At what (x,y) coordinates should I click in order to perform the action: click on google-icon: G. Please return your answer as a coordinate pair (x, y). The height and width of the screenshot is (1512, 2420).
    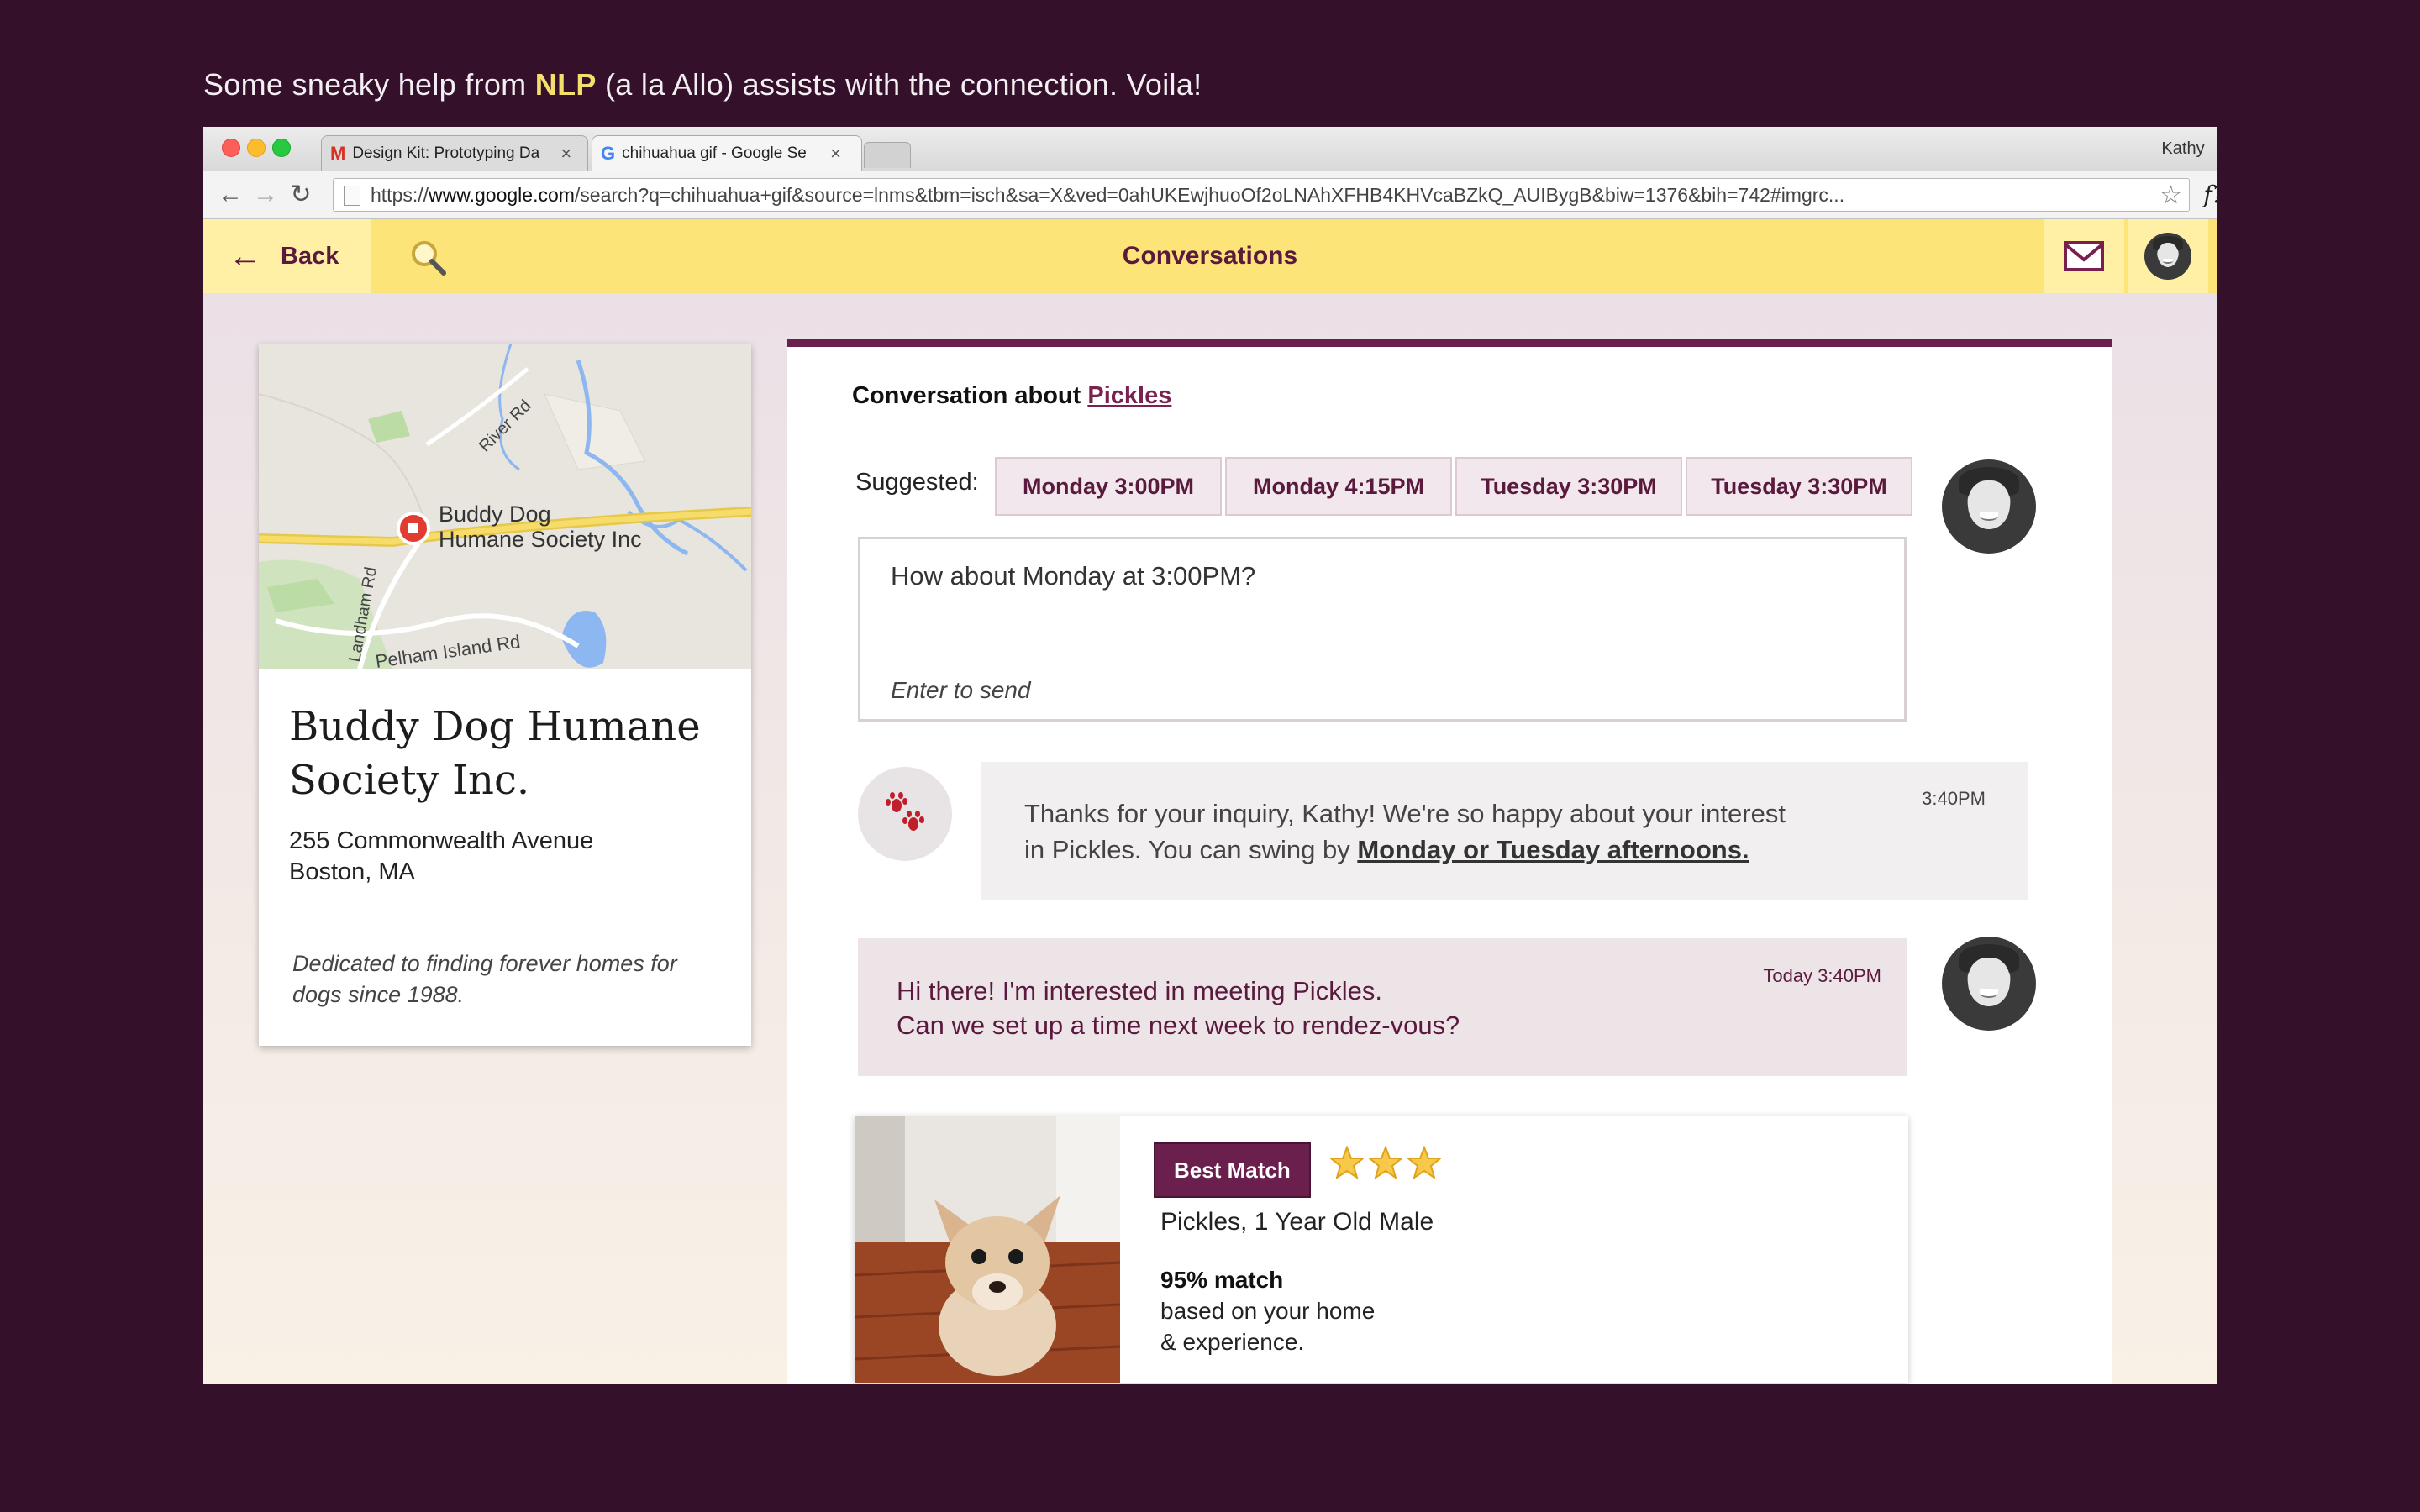
    Looking at the image, I should click on (608, 153).